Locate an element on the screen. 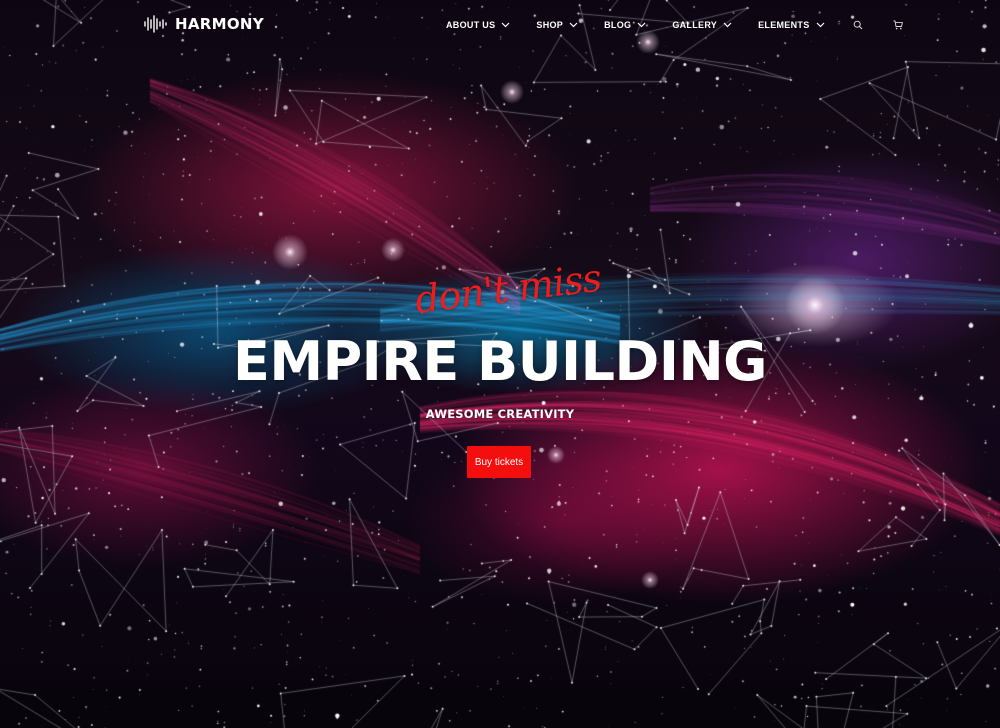  nav-item-blog: BLOG is located at coordinates (625, 25).